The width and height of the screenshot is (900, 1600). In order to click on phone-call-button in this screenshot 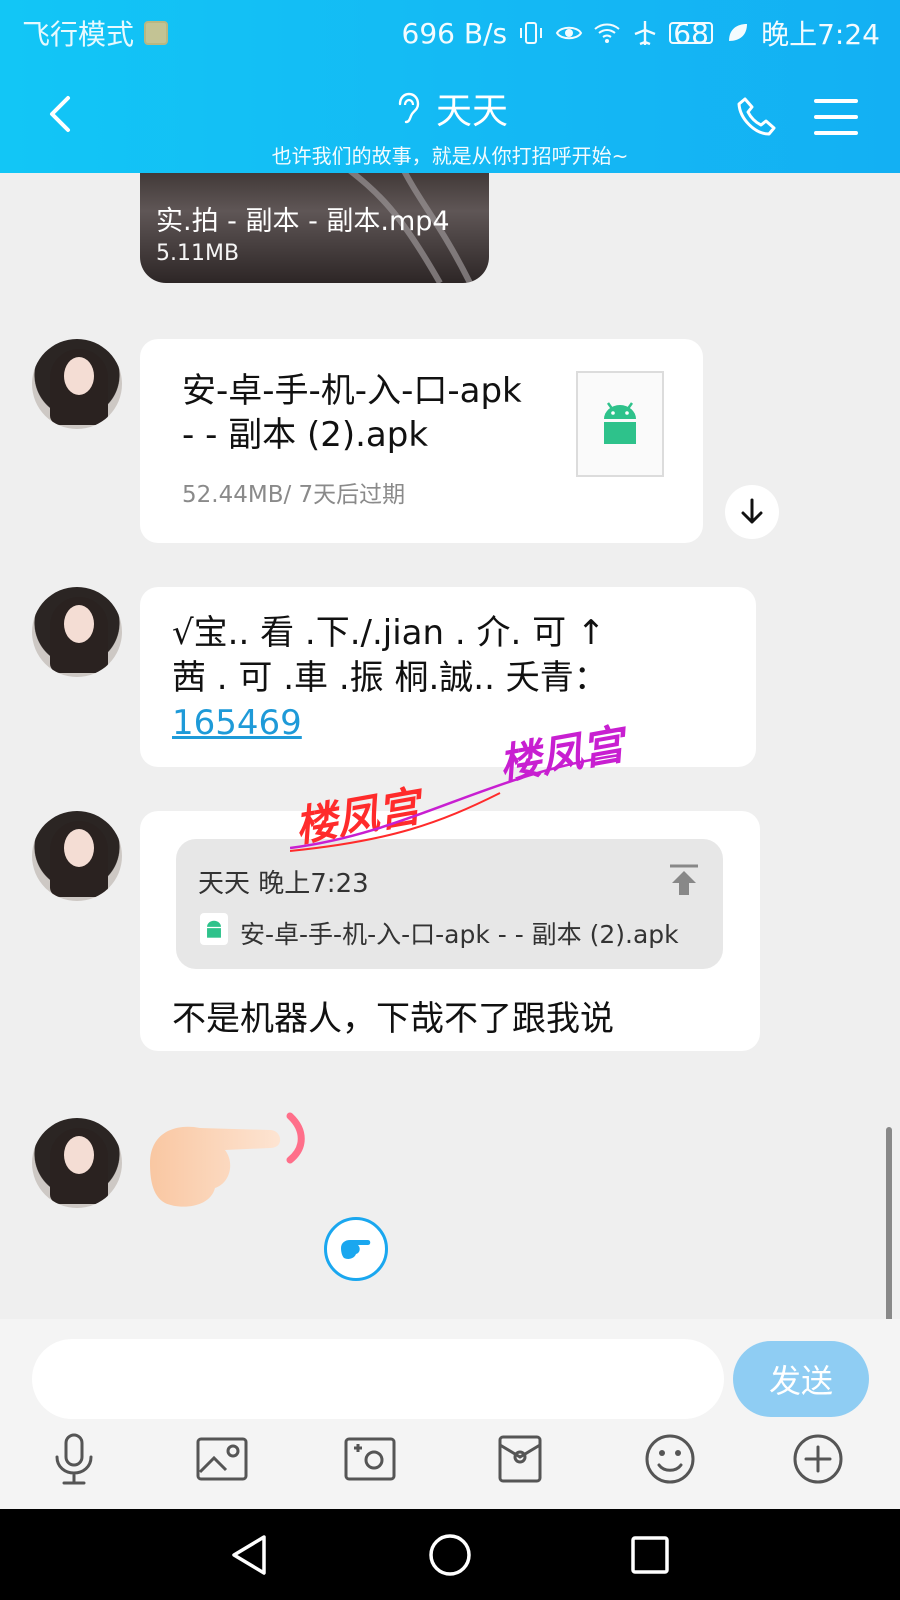, I will do `click(757, 117)`.